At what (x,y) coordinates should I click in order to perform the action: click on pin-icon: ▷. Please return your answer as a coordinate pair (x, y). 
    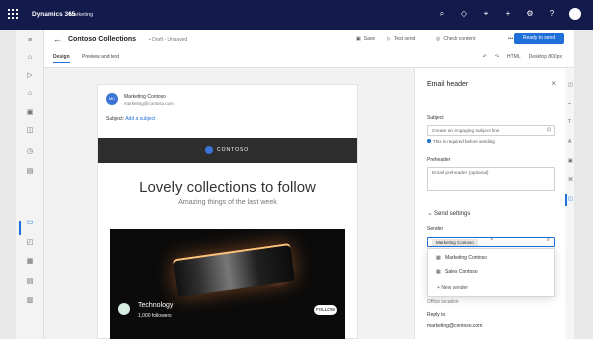
    Looking at the image, I should click on (30, 76).